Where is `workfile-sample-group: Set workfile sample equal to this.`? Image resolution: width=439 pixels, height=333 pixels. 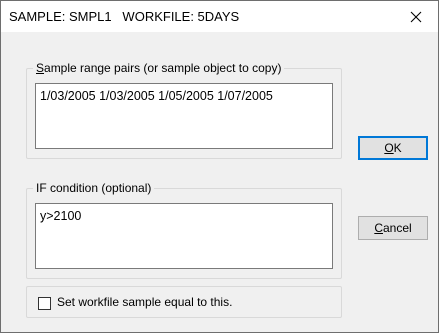
workfile-sample-group: Set workfile sample equal to this. is located at coordinates (184, 302).